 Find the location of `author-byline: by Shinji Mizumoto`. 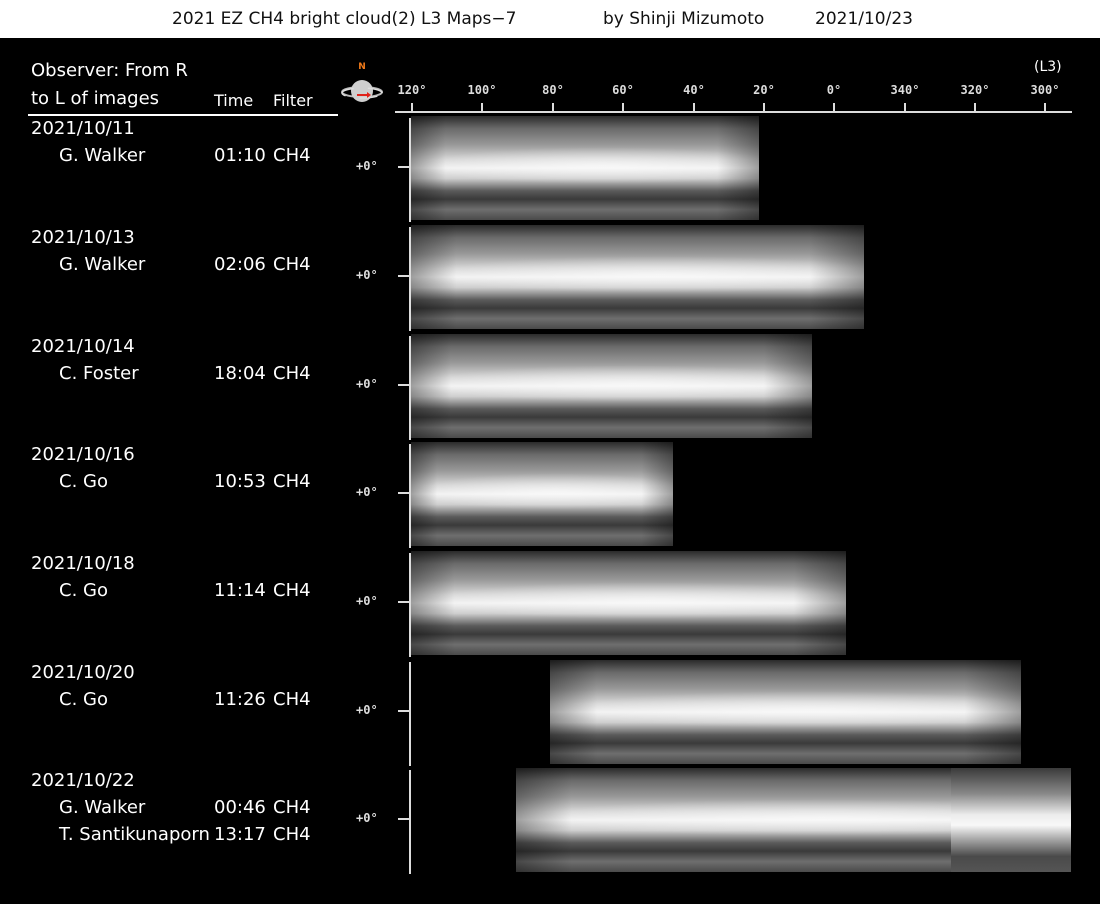

author-byline: by Shinji Mizumoto is located at coordinates (684, 19).